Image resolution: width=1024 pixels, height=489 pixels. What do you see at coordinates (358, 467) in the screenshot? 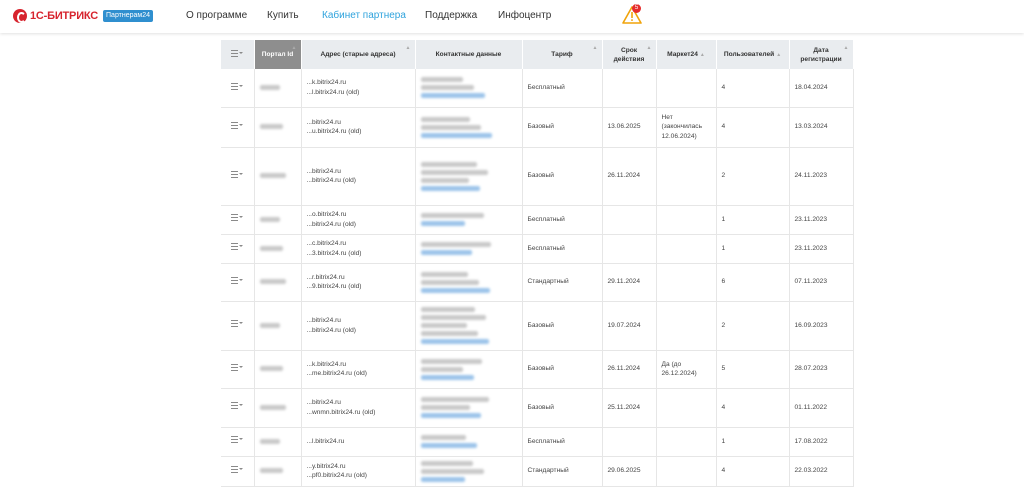
I see `portal-address: ...y.bitrix24.ru` at bounding box center [358, 467].